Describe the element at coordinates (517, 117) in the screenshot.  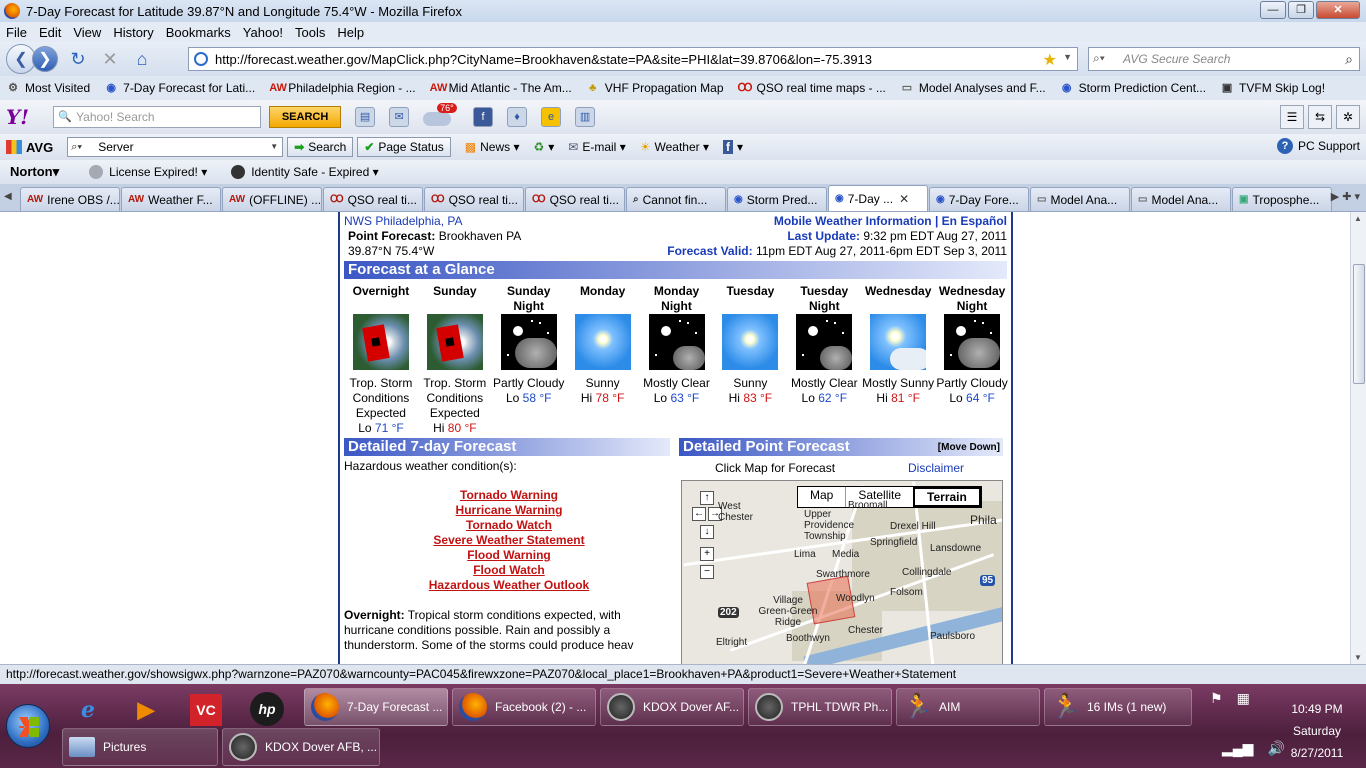
I see `games-icon: ♦` at that location.